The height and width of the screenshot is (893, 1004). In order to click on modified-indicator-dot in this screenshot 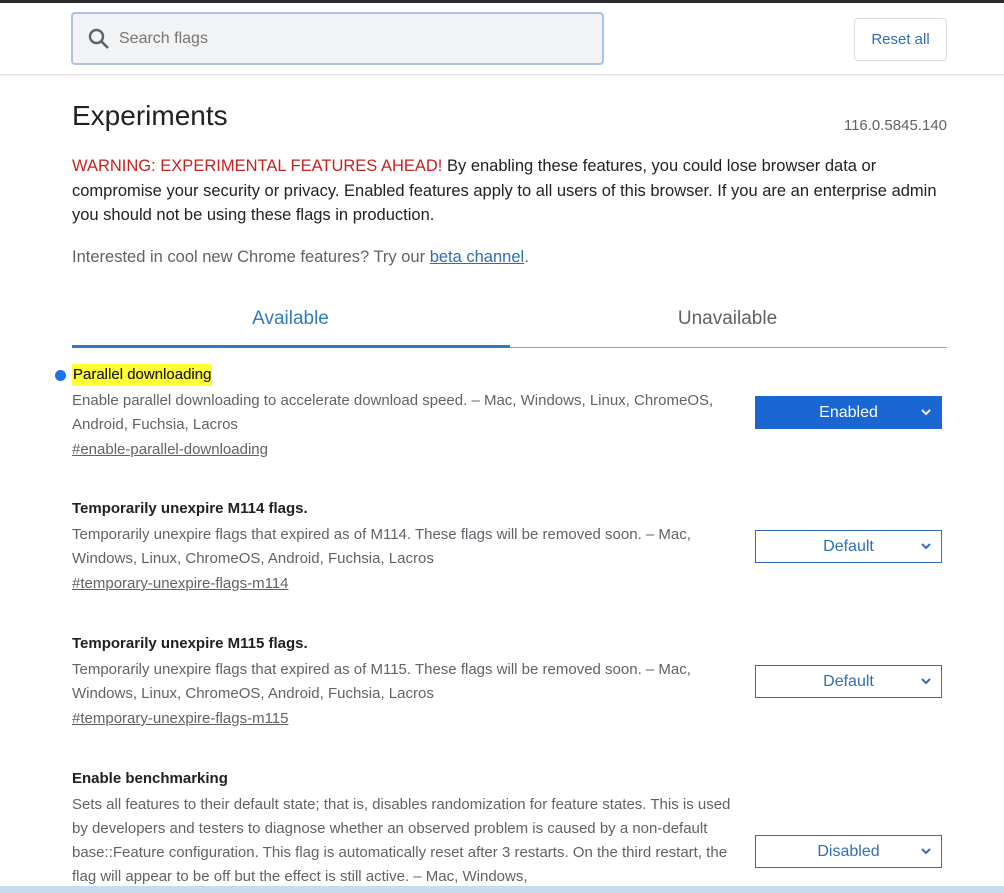, I will do `click(60, 375)`.